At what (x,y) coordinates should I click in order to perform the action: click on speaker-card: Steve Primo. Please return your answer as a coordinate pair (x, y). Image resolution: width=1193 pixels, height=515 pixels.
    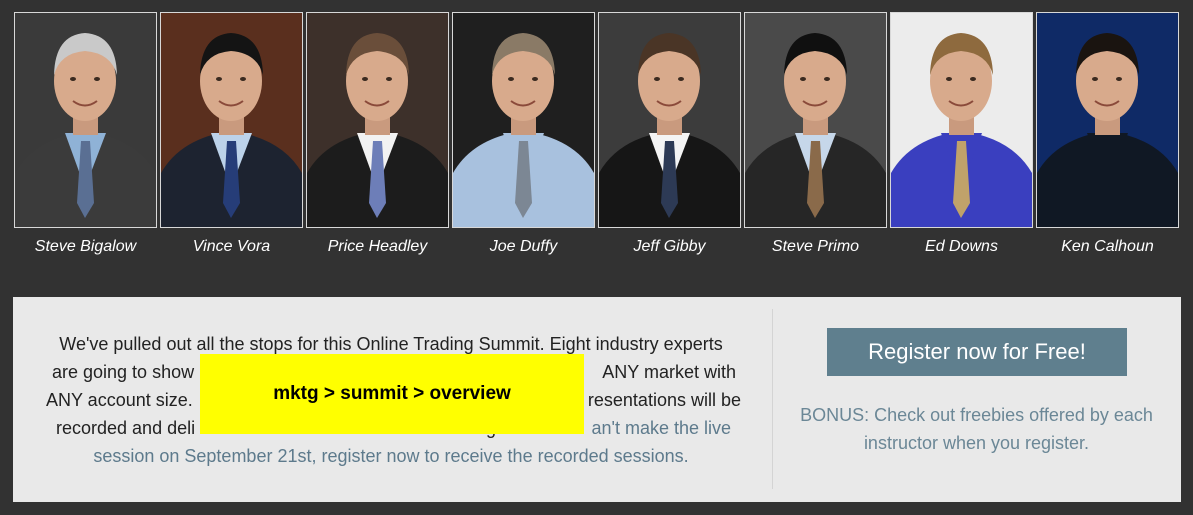
    Looking at the image, I should click on (815, 134).